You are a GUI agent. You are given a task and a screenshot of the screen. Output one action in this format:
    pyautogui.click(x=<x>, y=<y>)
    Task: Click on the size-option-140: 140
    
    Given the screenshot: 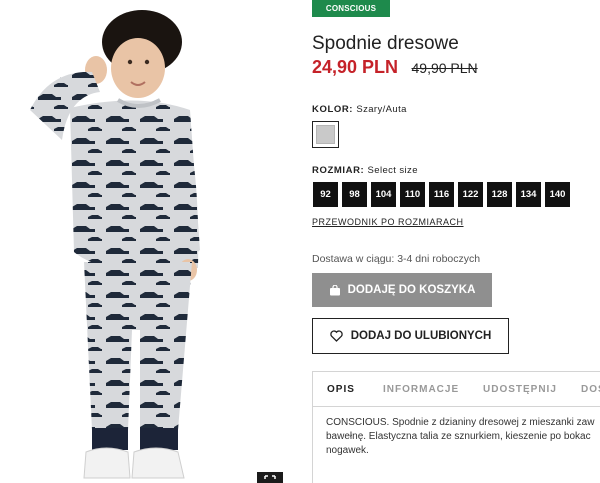 What is the action you would take?
    pyautogui.click(x=557, y=194)
    